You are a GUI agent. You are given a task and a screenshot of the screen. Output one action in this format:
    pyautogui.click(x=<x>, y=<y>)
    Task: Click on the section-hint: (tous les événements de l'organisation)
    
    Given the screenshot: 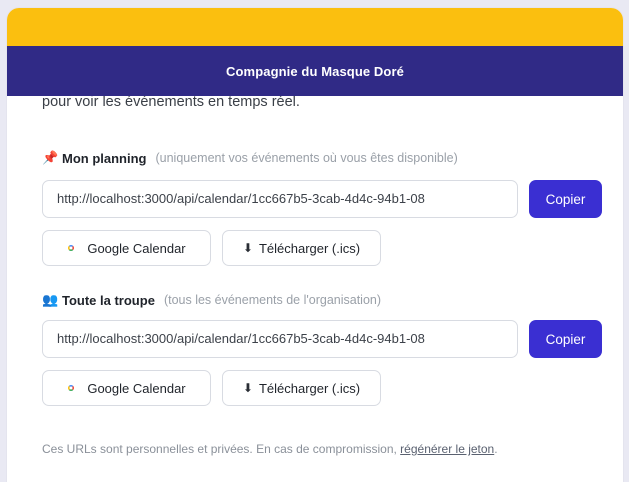 What is the action you would take?
    pyautogui.click(x=272, y=300)
    